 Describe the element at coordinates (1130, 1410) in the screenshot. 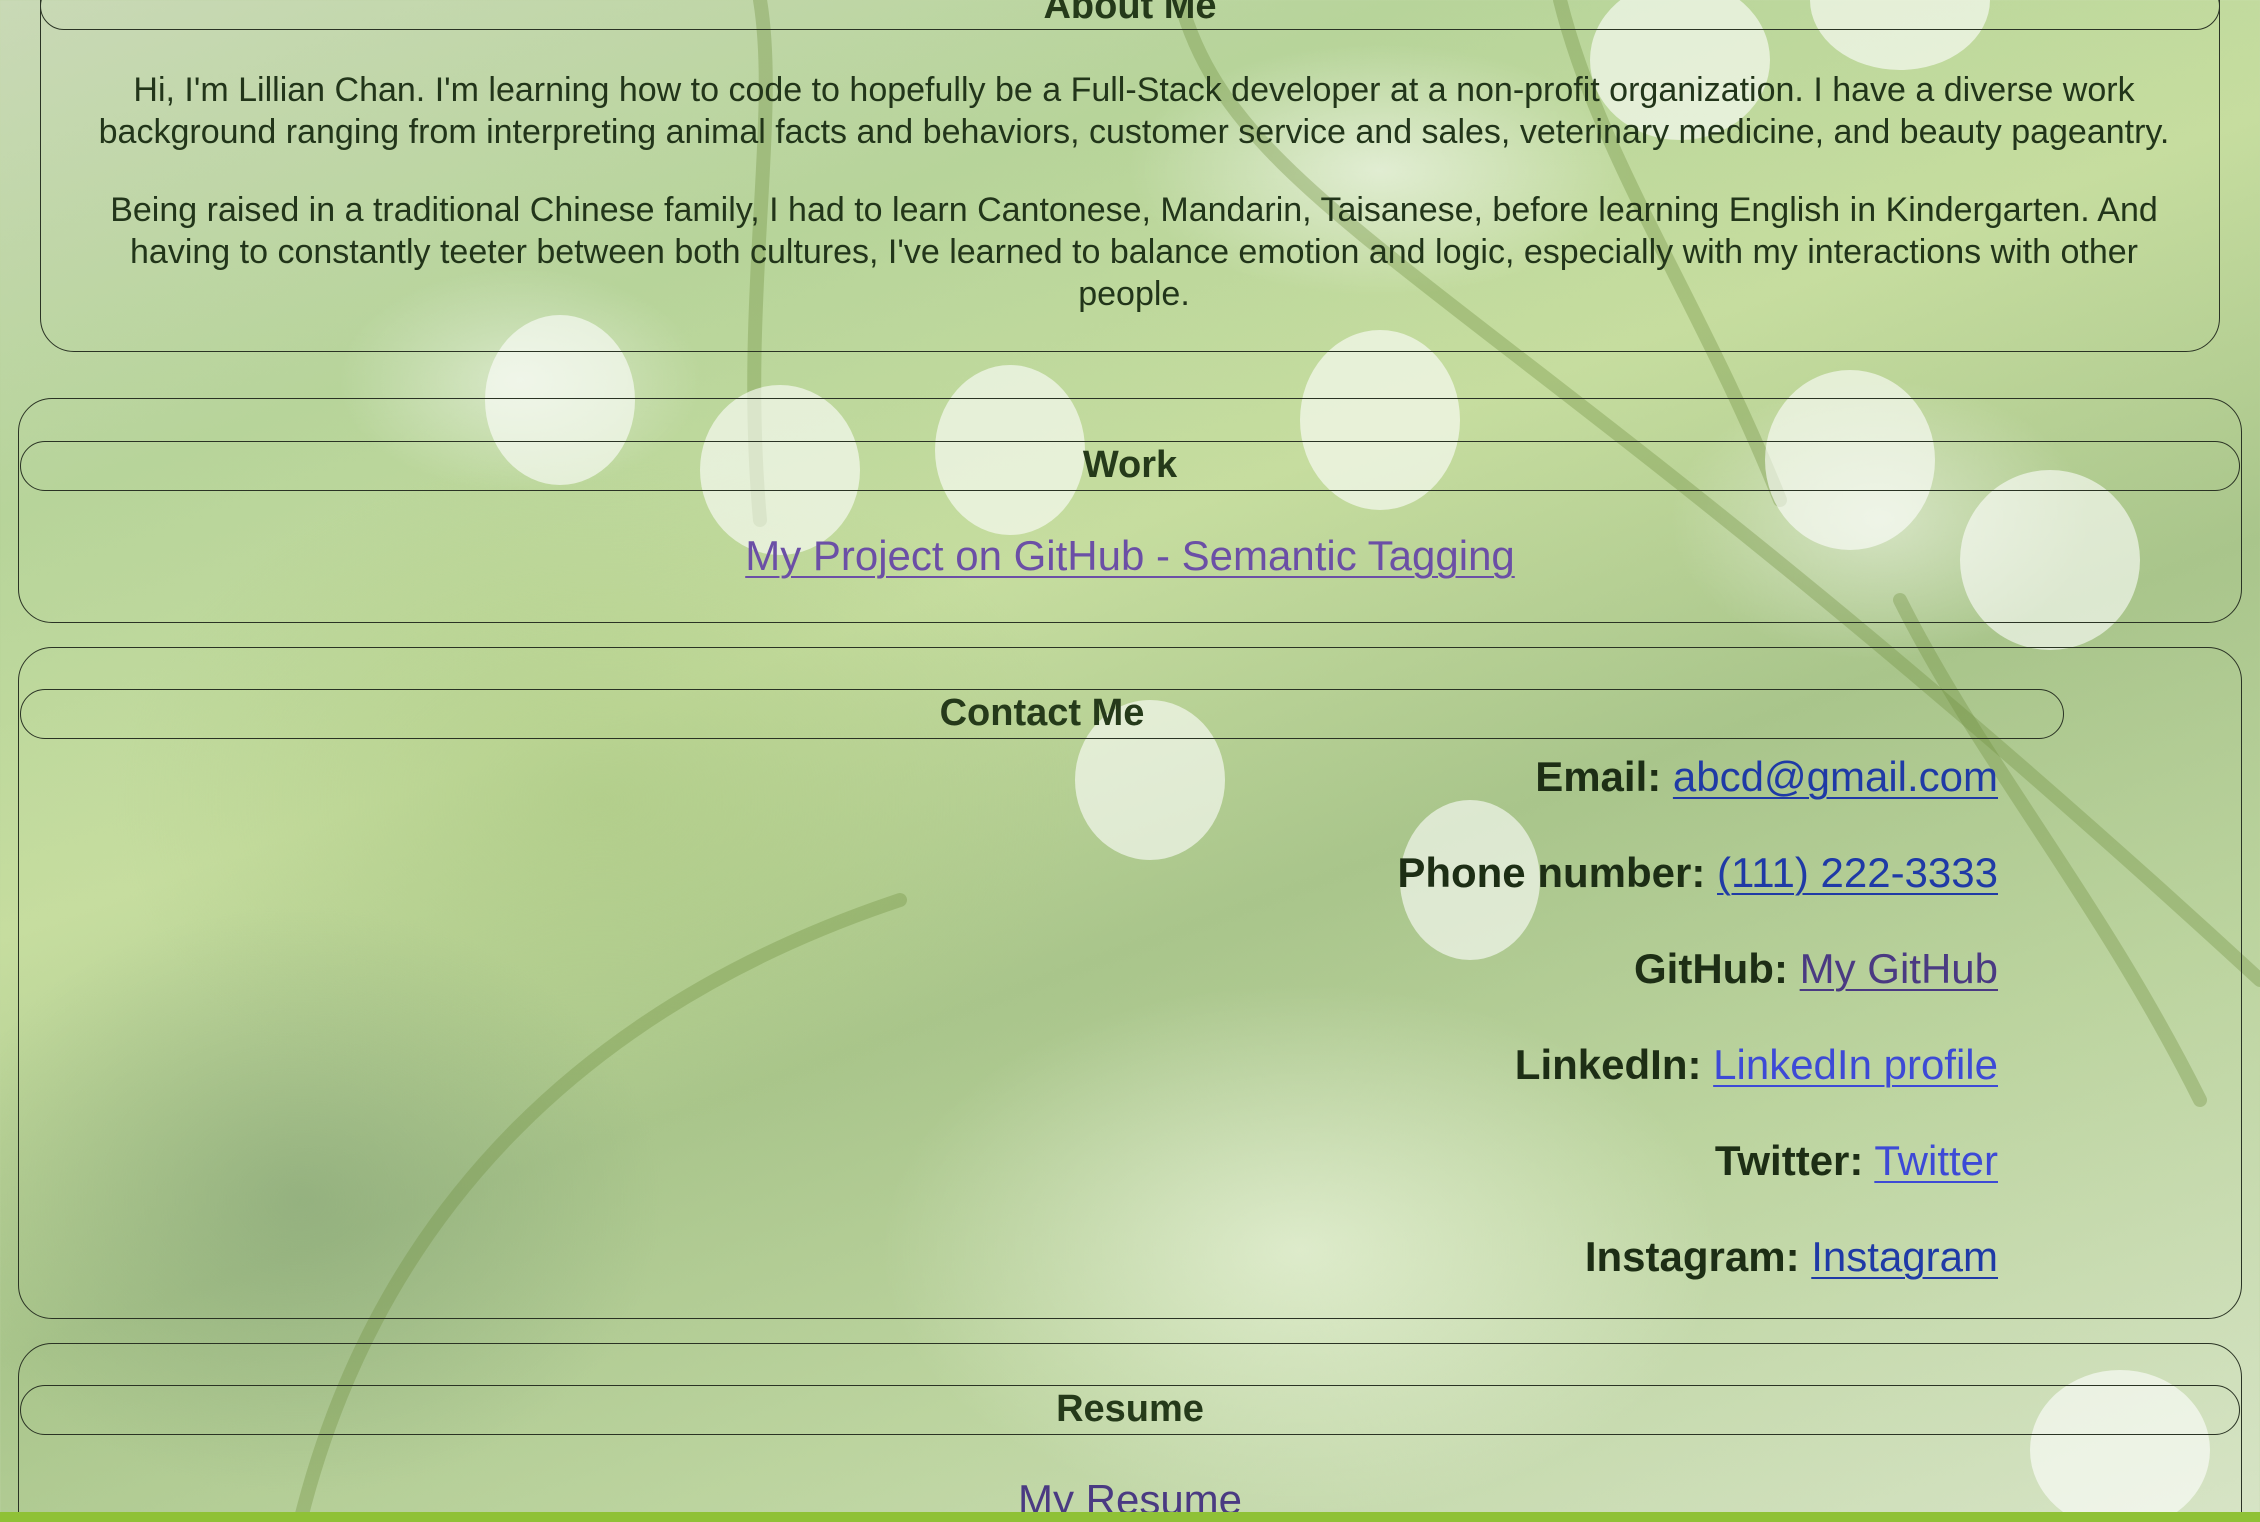

I see `resume-title: Resume` at that location.